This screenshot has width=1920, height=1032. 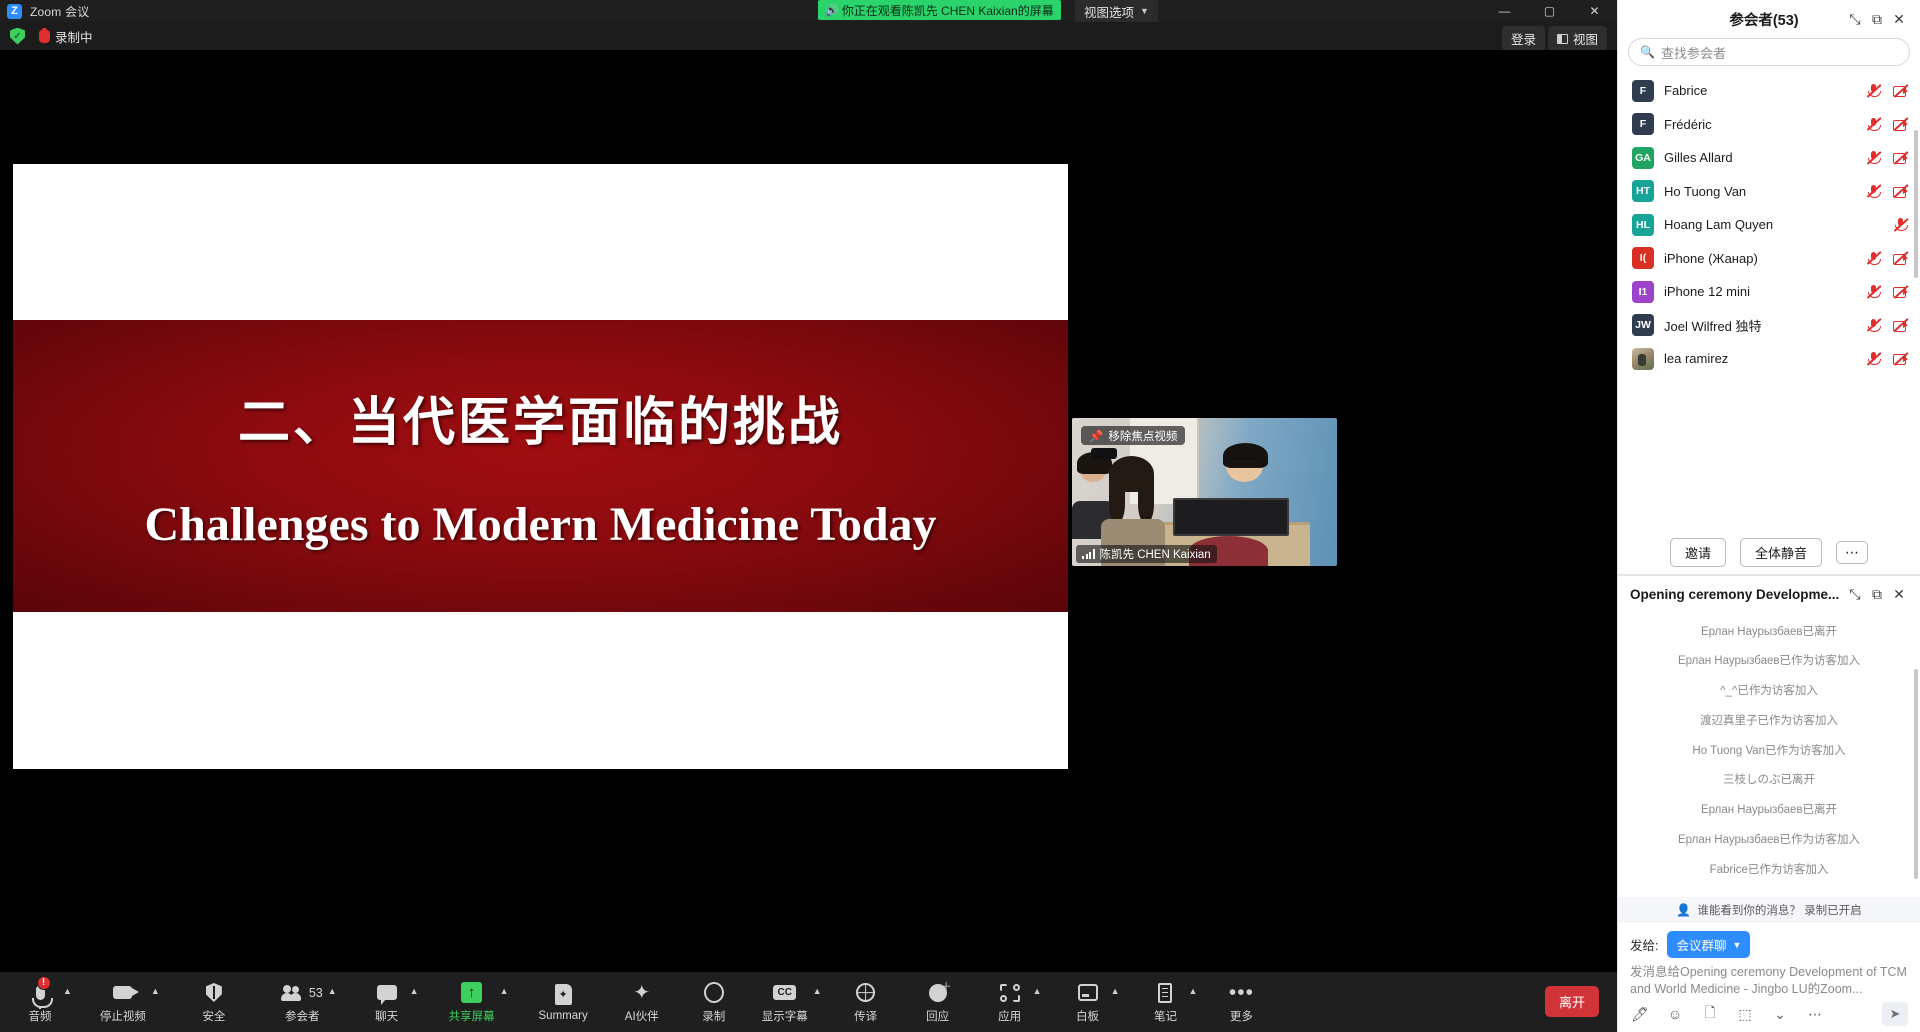 I want to click on toolbar-button-participants: 53 参会者, so click(x=302, y=1002).